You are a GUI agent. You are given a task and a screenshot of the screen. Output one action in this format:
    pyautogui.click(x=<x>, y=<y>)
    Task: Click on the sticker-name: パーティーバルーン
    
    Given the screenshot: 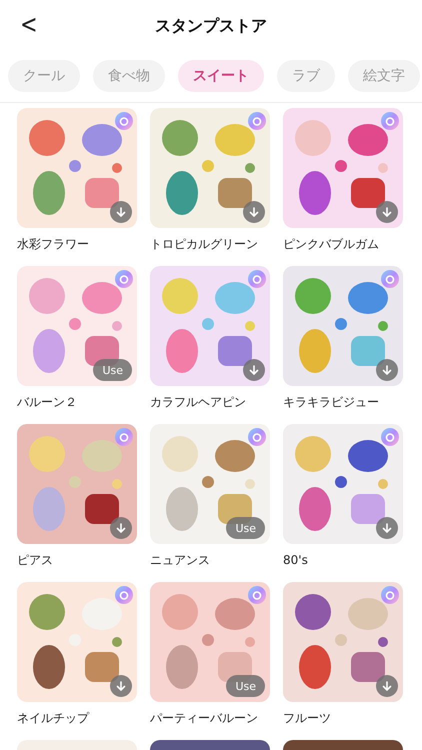 What is the action you would take?
    pyautogui.click(x=204, y=718)
    